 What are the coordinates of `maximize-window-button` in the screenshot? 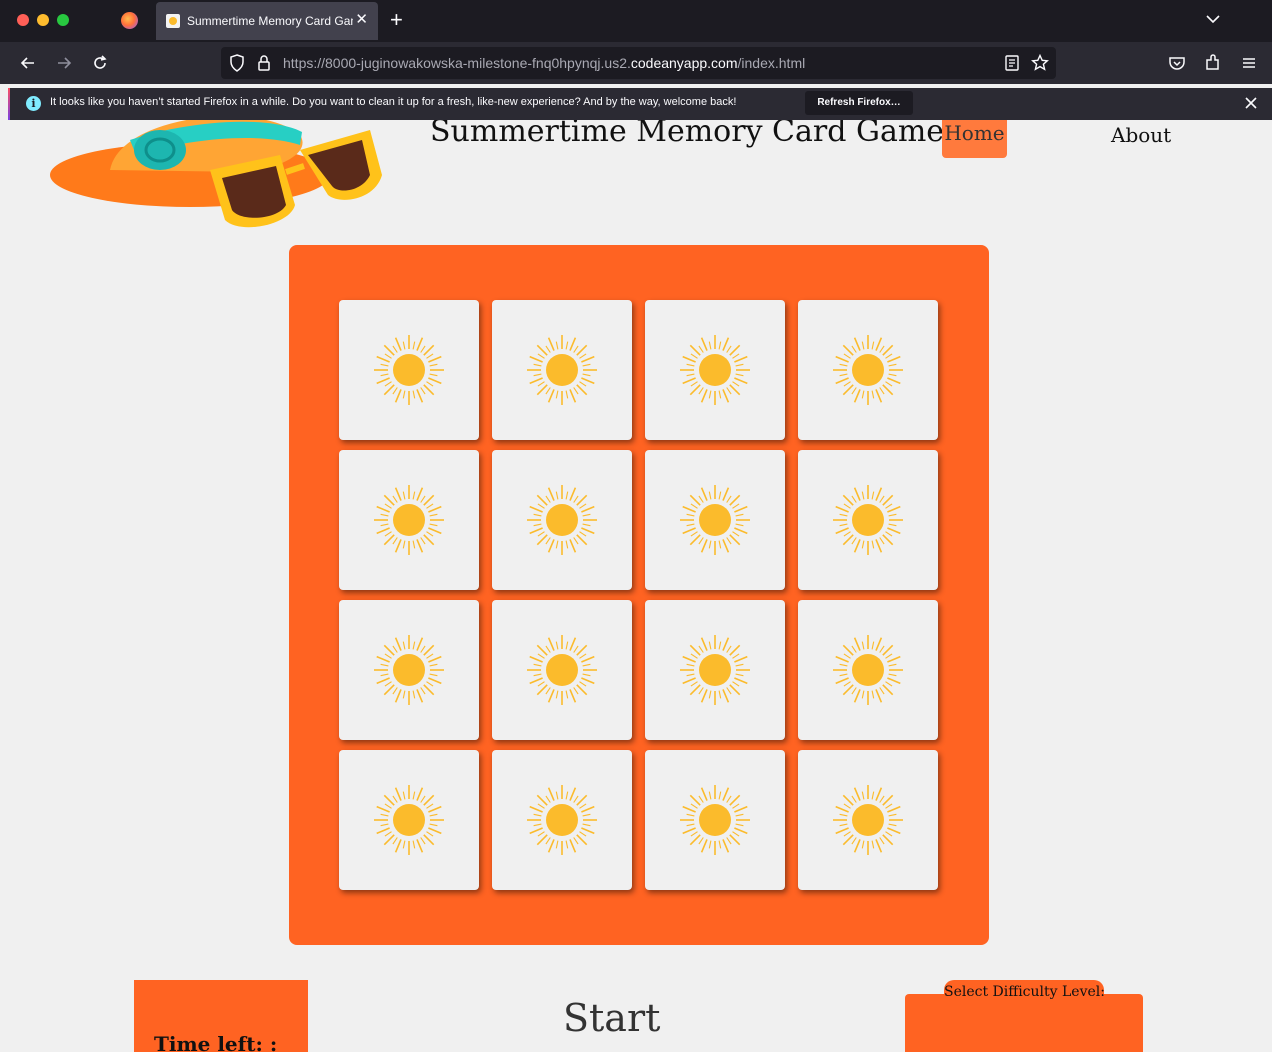 It's located at (63, 20).